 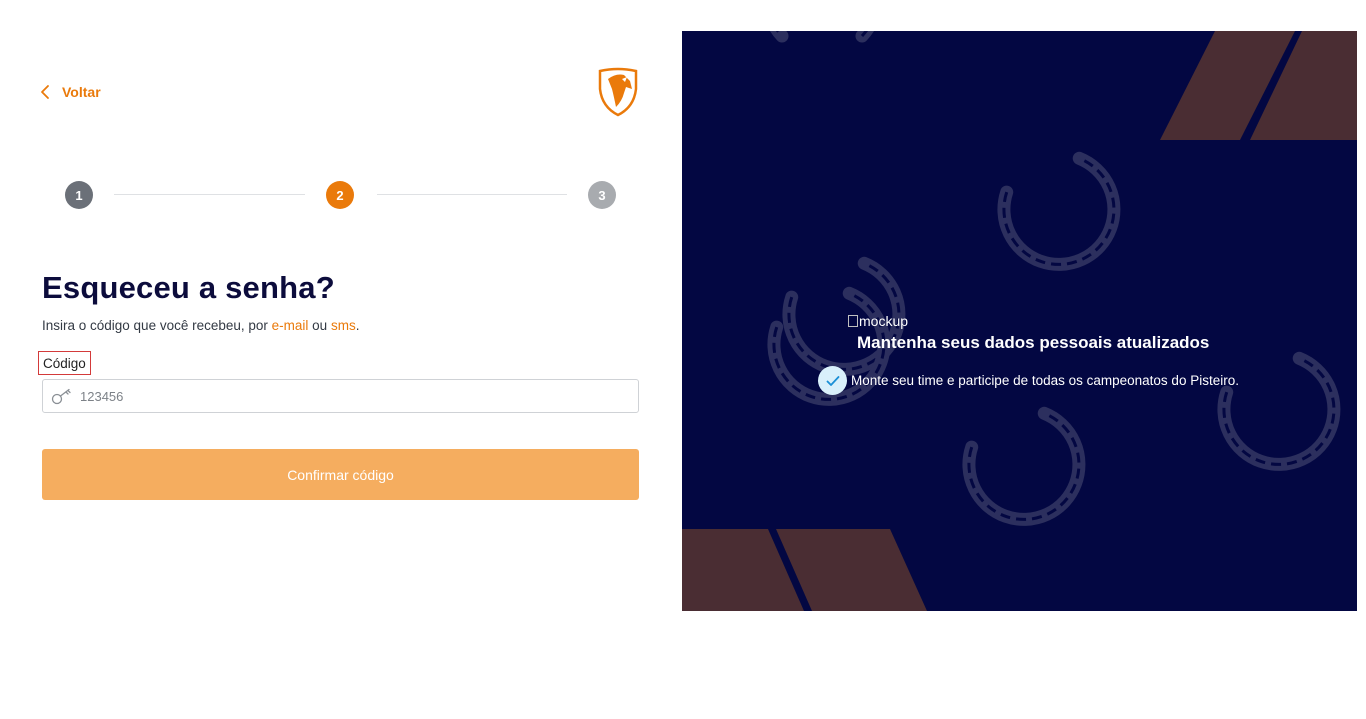 What do you see at coordinates (45, 92) in the screenshot?
I see `chevron-left-icon` at bounding box center [45, 92].